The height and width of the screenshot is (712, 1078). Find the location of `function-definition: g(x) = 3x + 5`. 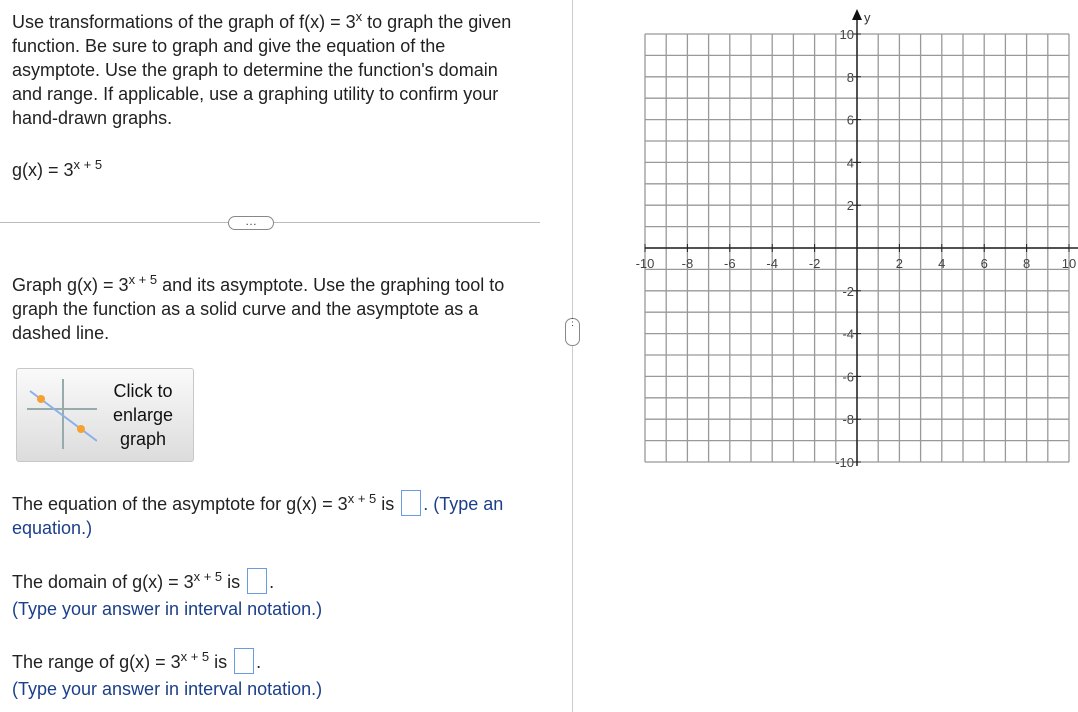

function-definition: g(x) = 3x + 5 is located at coordinates (57, 168).